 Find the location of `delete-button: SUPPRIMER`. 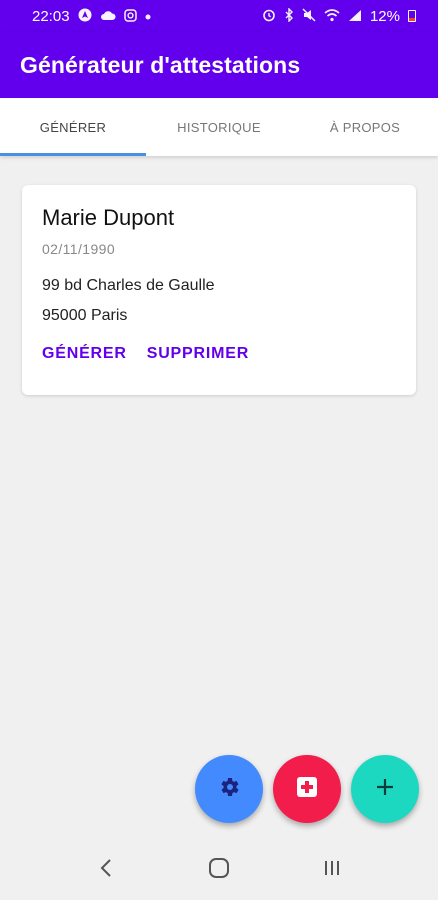

delete-button: SUPPRIMER is located at coordinates (198, 354).